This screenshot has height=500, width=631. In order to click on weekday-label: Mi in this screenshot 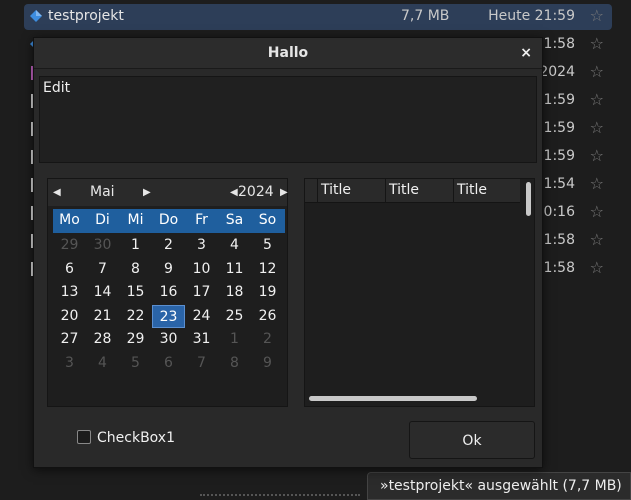, I will do `click(135, 220)`.